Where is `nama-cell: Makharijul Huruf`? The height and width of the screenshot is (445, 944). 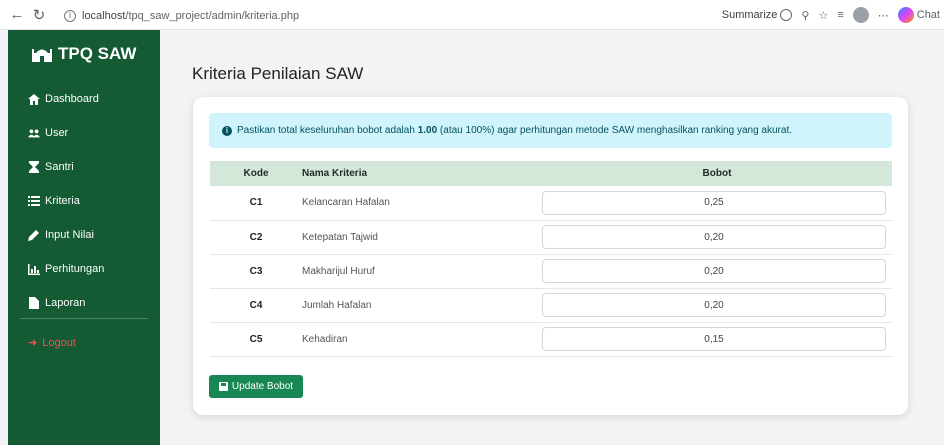 nama-cell: Makharijul Huruf is located at coordinates (338, 271).